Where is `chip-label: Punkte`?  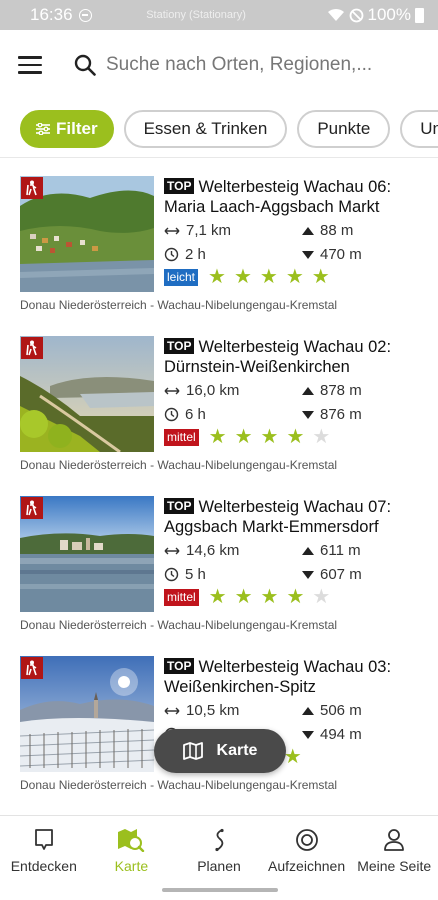 chip-label: Punkte is located at coordinates (344, 128).